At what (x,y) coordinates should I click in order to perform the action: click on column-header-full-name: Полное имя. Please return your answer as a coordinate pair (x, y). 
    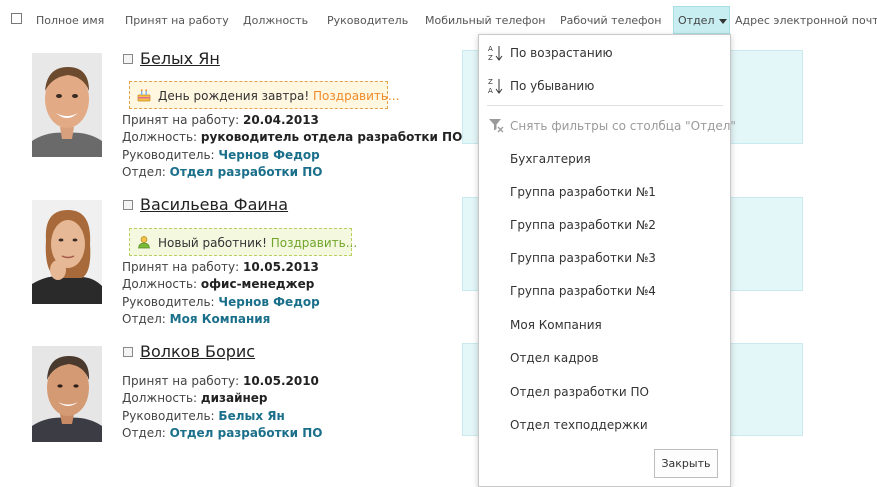
    Looking at the image, I should click on (70, 20).